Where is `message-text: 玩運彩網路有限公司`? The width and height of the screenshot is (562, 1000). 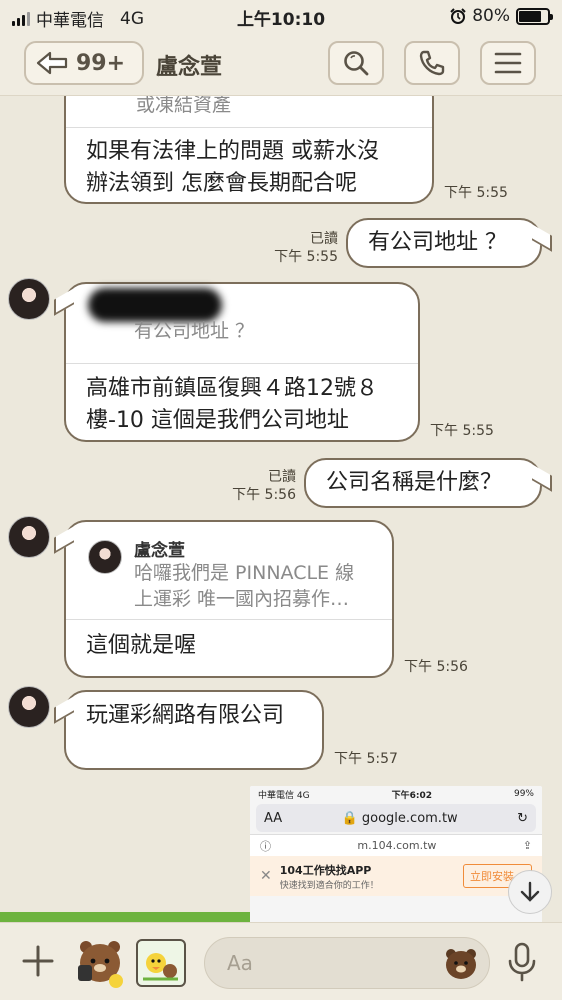
message-text: 玩運彩網路有限公司 is located at coordinates (185, 715).